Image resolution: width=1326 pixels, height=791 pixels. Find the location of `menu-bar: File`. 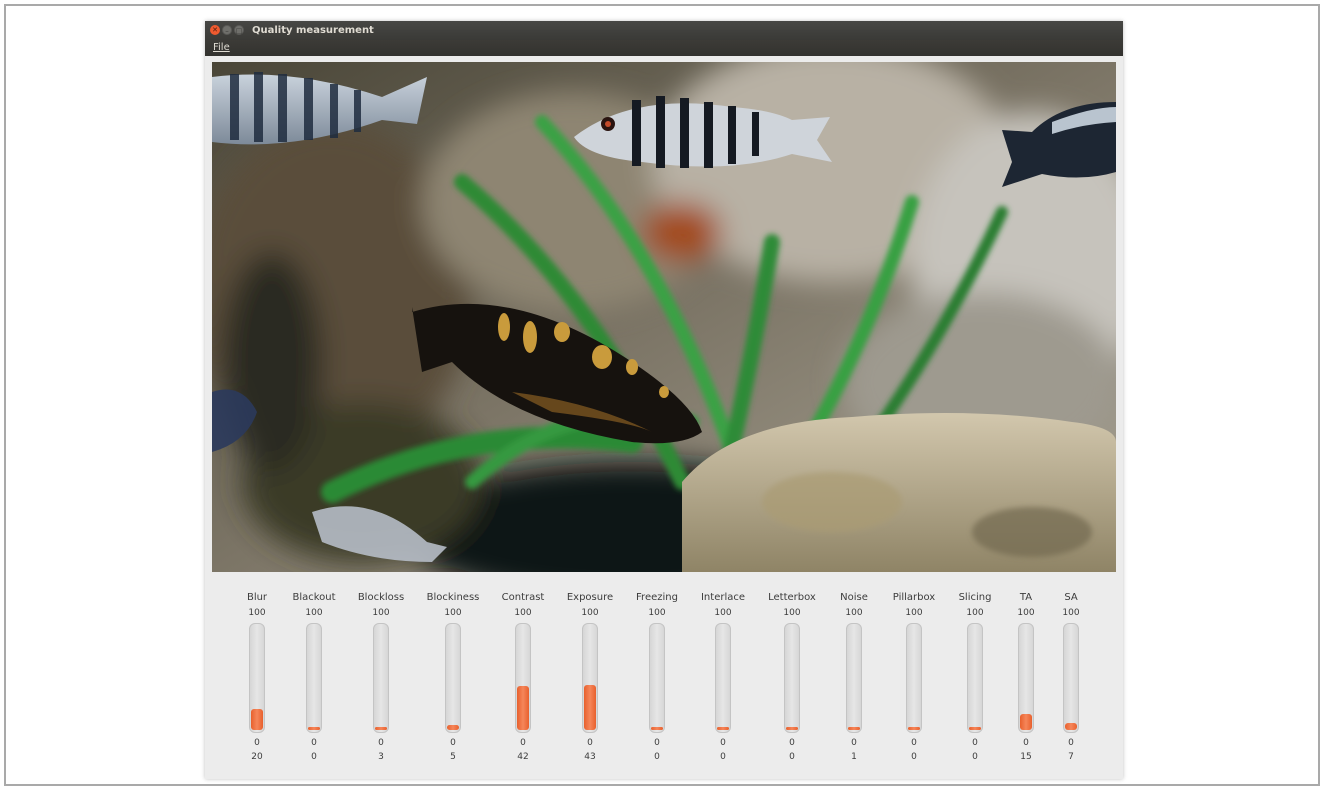

menu-bar: File is located at coordinates (664, 48).